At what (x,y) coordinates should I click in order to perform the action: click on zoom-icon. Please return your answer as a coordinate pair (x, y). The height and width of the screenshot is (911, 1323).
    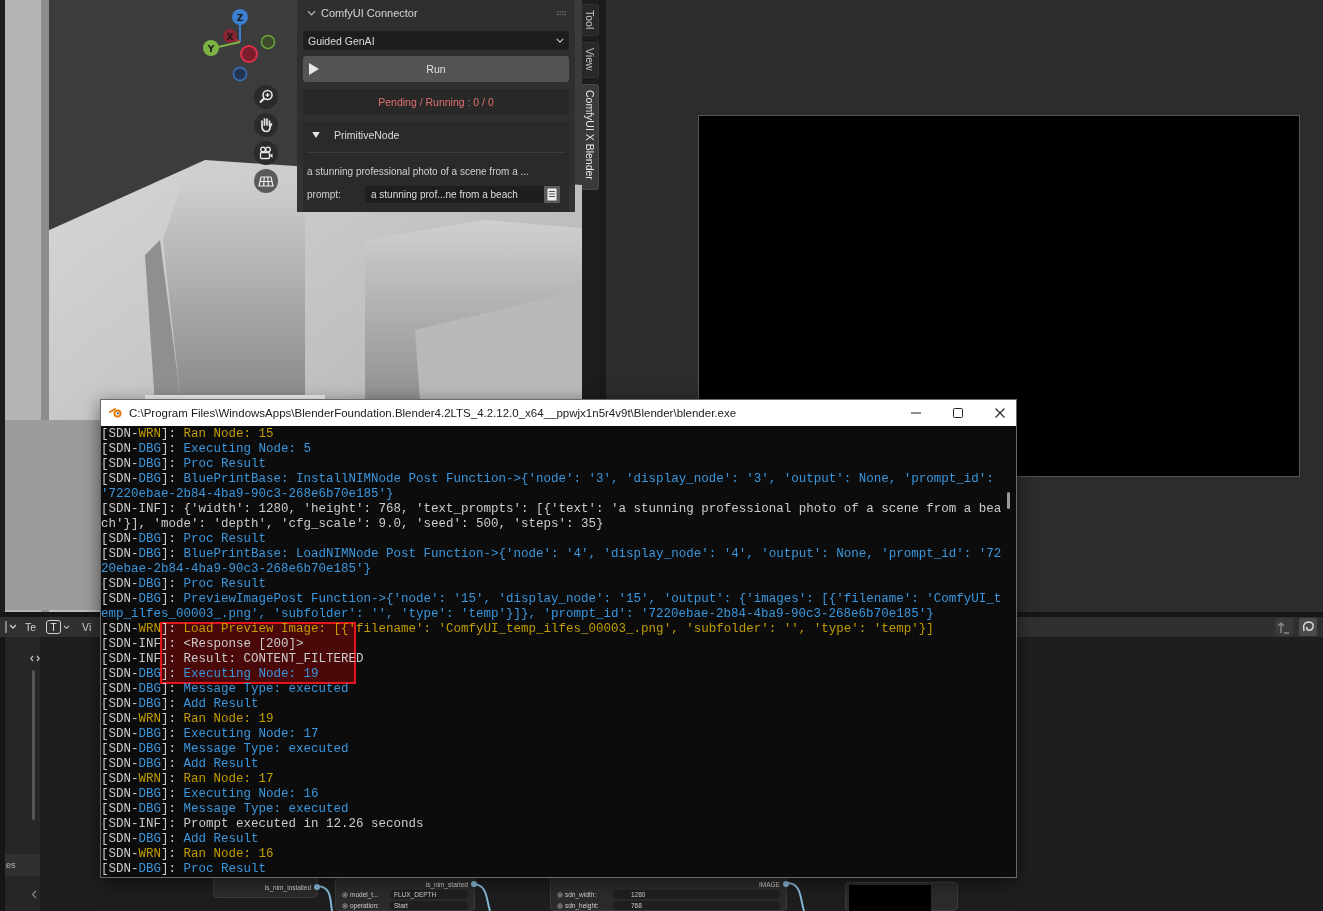
    Looking at the image, I should click on (266, 97).